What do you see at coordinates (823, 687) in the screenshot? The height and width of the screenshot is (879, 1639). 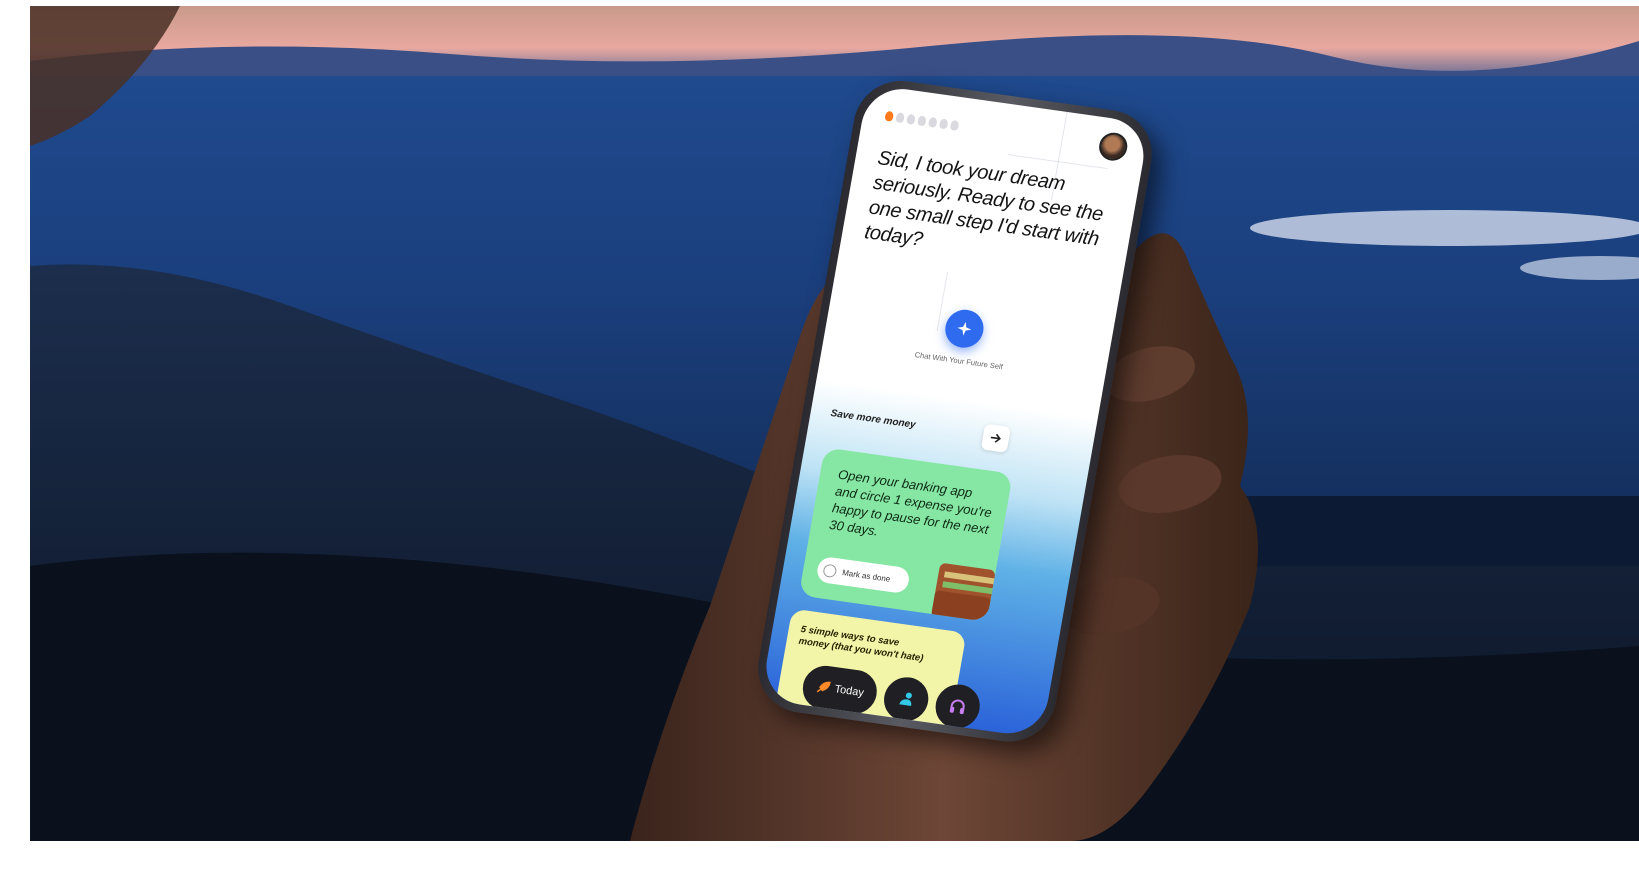 I see `rocket-icon` at bounding box center [823, 687].